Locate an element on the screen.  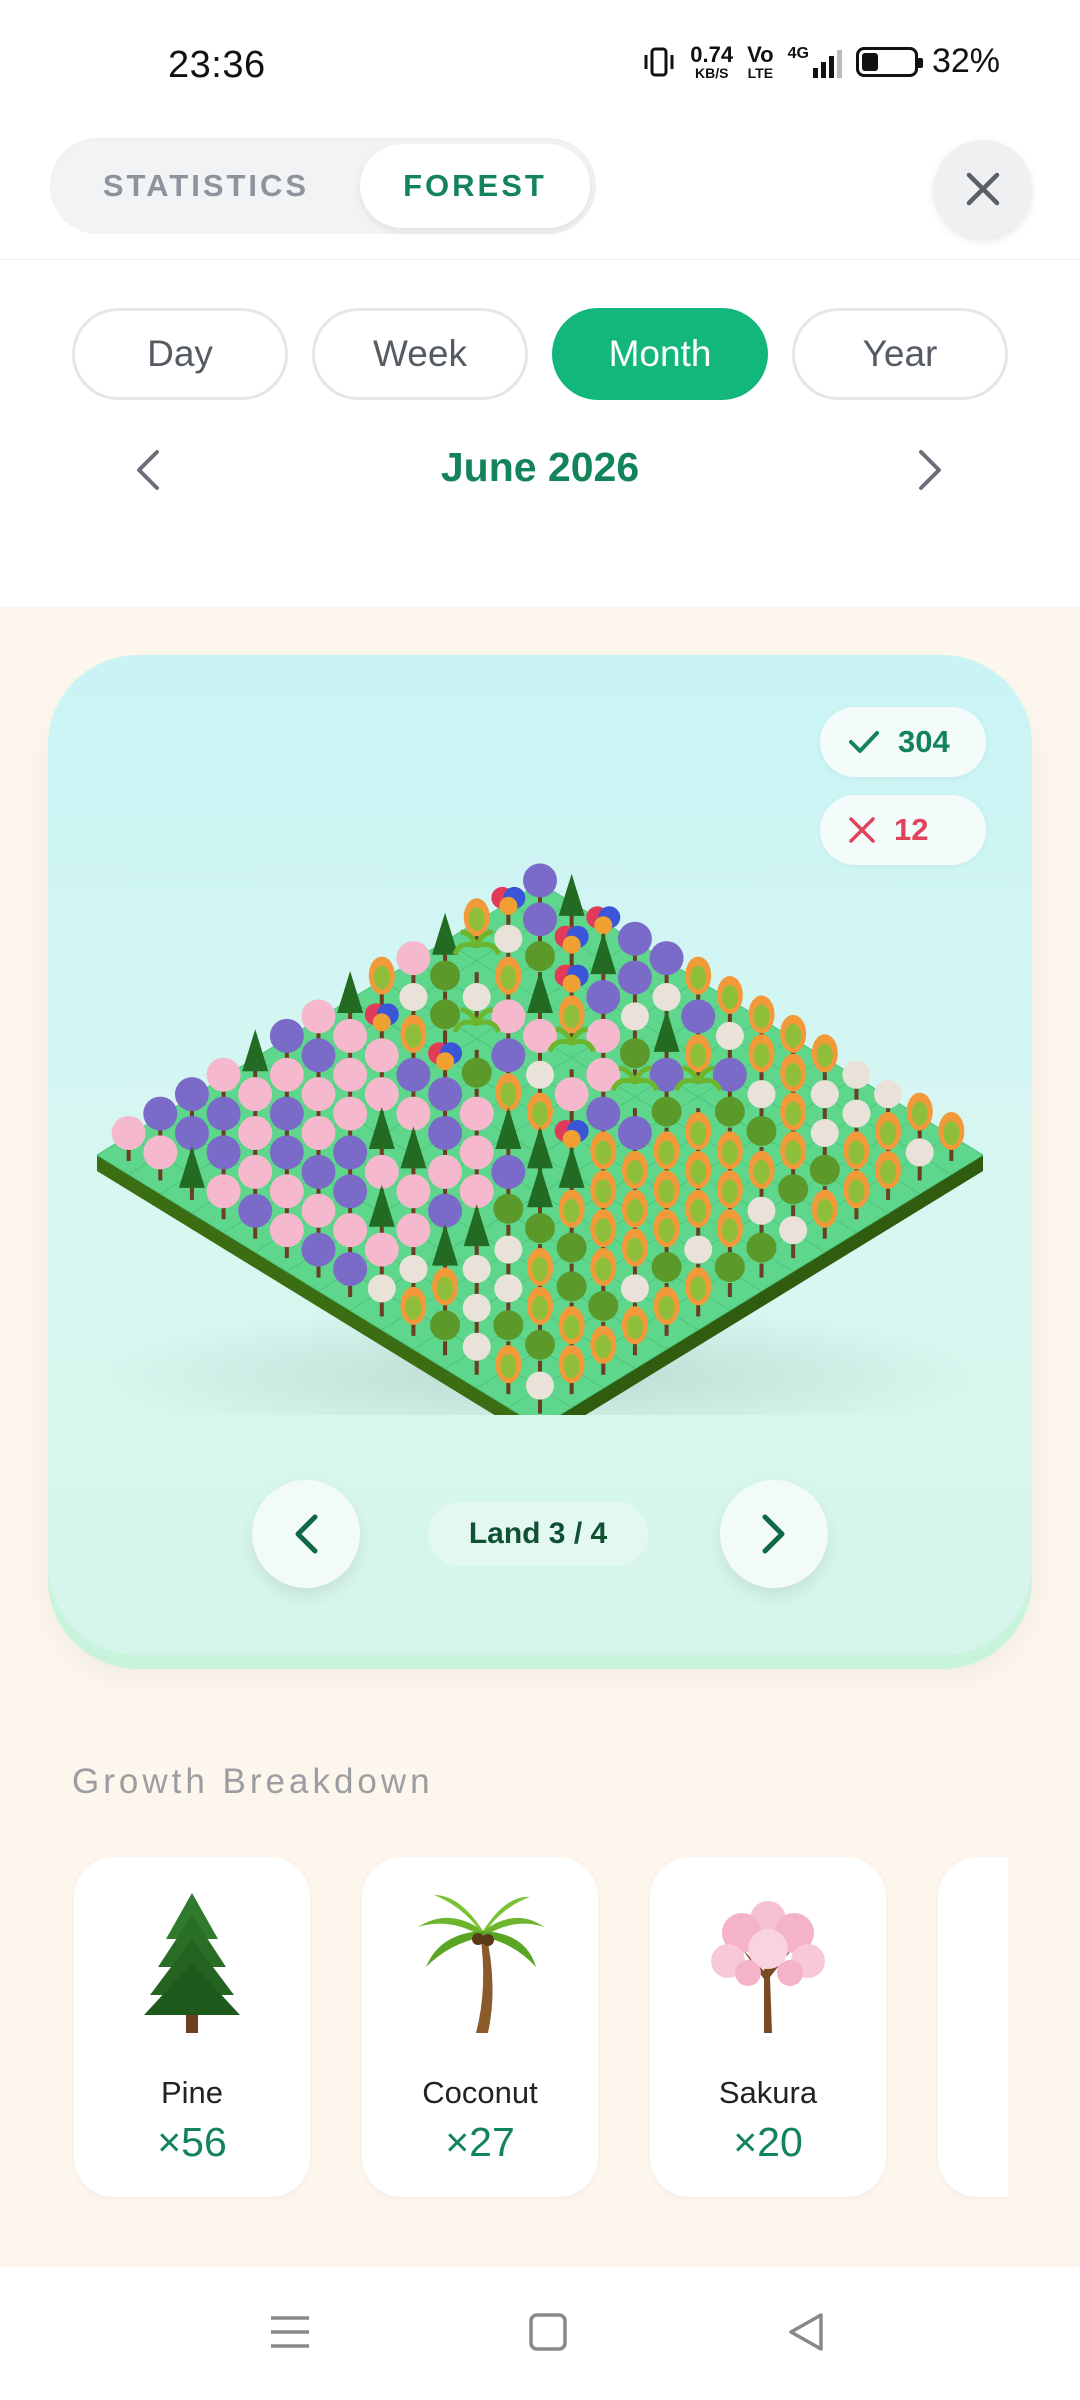
next-land-button is located at coordinates (774, 1534).